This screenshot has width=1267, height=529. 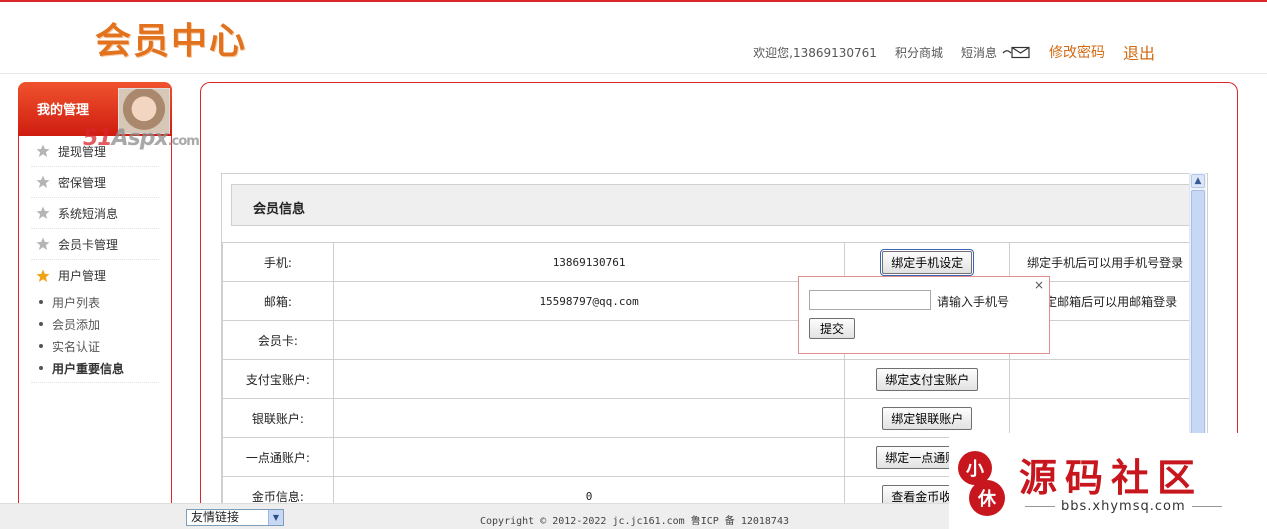 What do you see at coordinates (171, 41) in the screenshot?
I see `site-logo: 会员中心` at bounding box center [171, 41].